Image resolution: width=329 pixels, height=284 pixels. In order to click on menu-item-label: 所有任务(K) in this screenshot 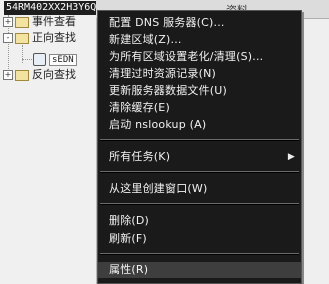, I will do `click(140, 156)`.